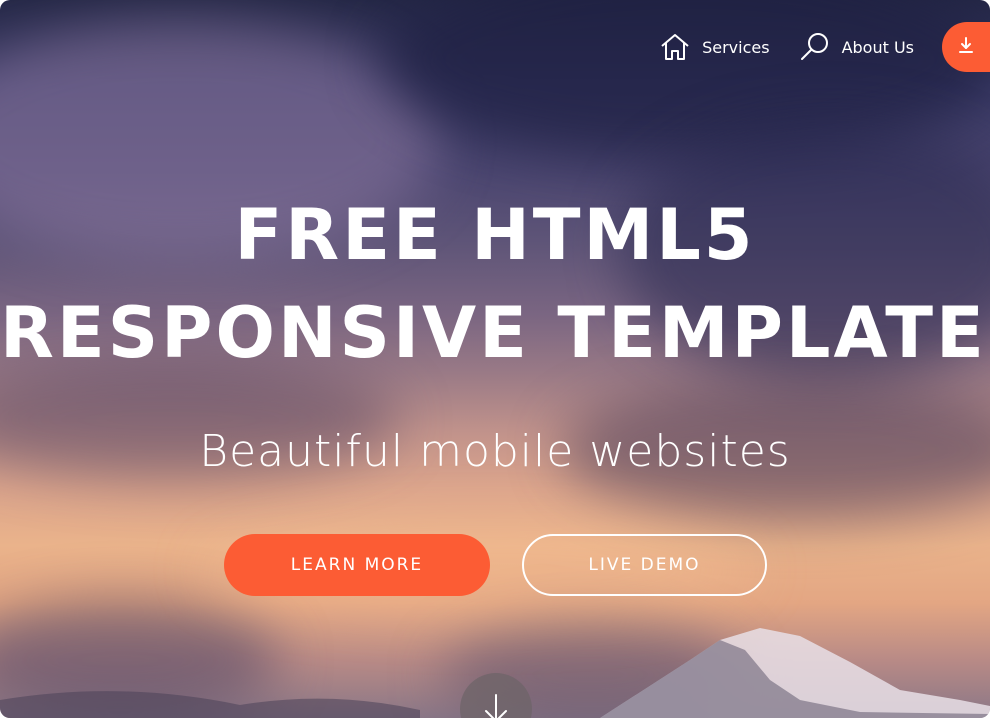  What do you see at coordinates (357, 565) in the screenshot?
I see `learn-more-button: LEARN MORE` at bounding box center [357, 565].